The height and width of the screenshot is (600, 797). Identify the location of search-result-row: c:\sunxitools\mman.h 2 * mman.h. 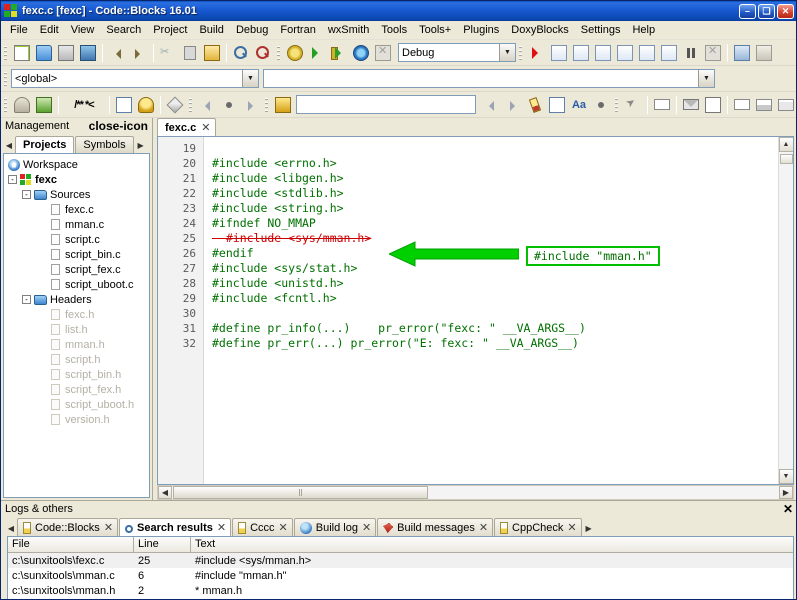
(400, 590).